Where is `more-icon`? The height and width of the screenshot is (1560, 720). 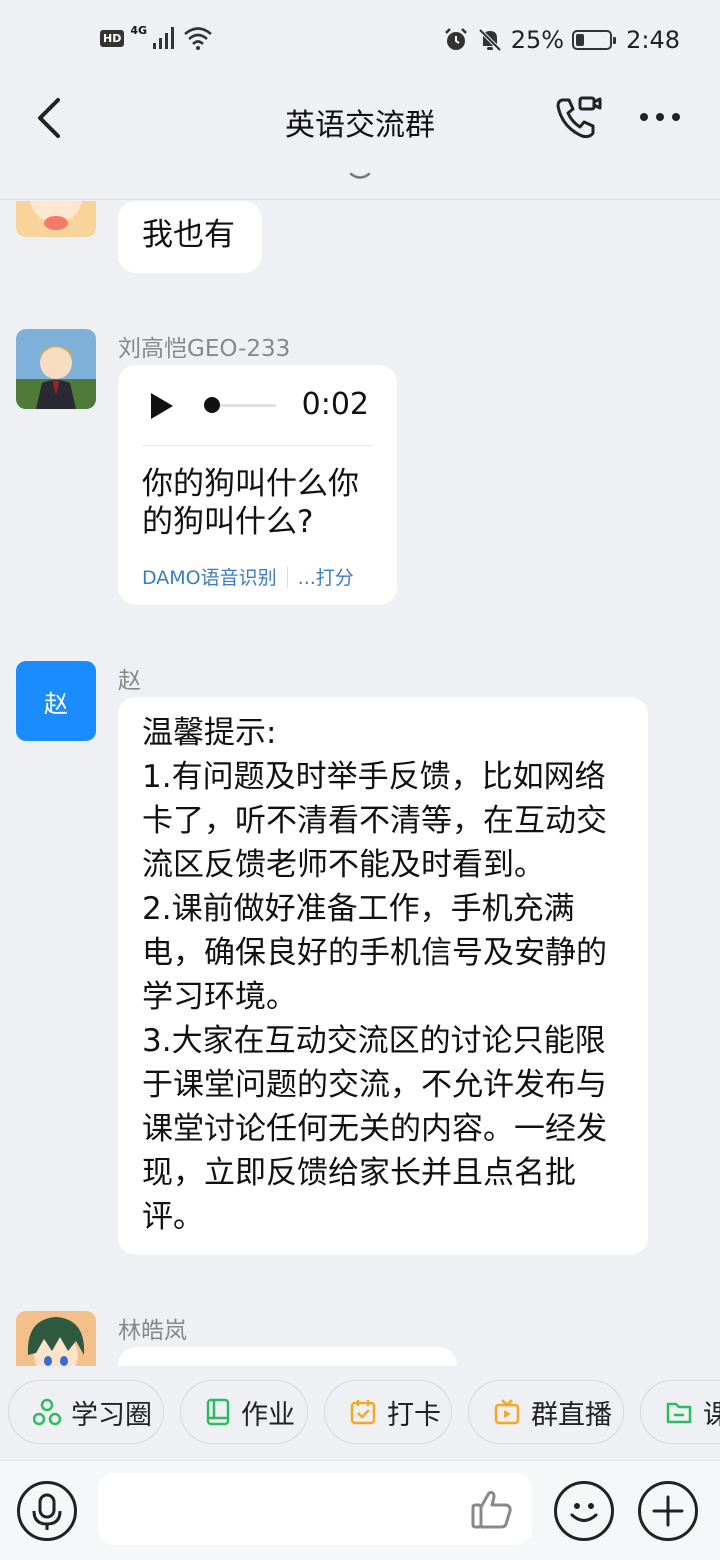
more-icon is located at coordinates (660, 117).